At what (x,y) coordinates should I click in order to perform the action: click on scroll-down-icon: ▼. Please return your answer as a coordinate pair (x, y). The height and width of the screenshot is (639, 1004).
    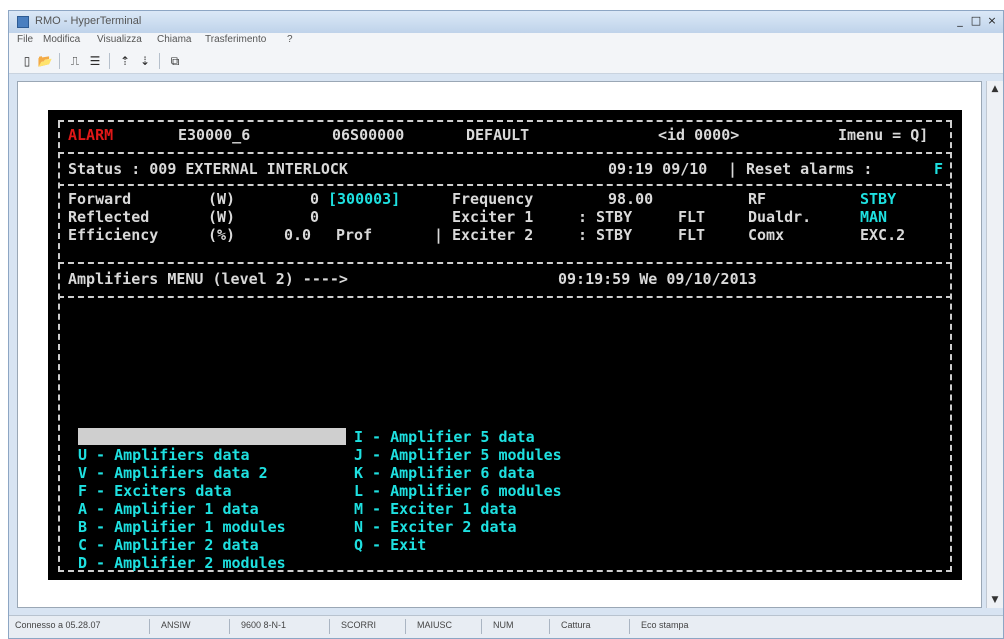
    Looking at the image, I should click on (995, 600).